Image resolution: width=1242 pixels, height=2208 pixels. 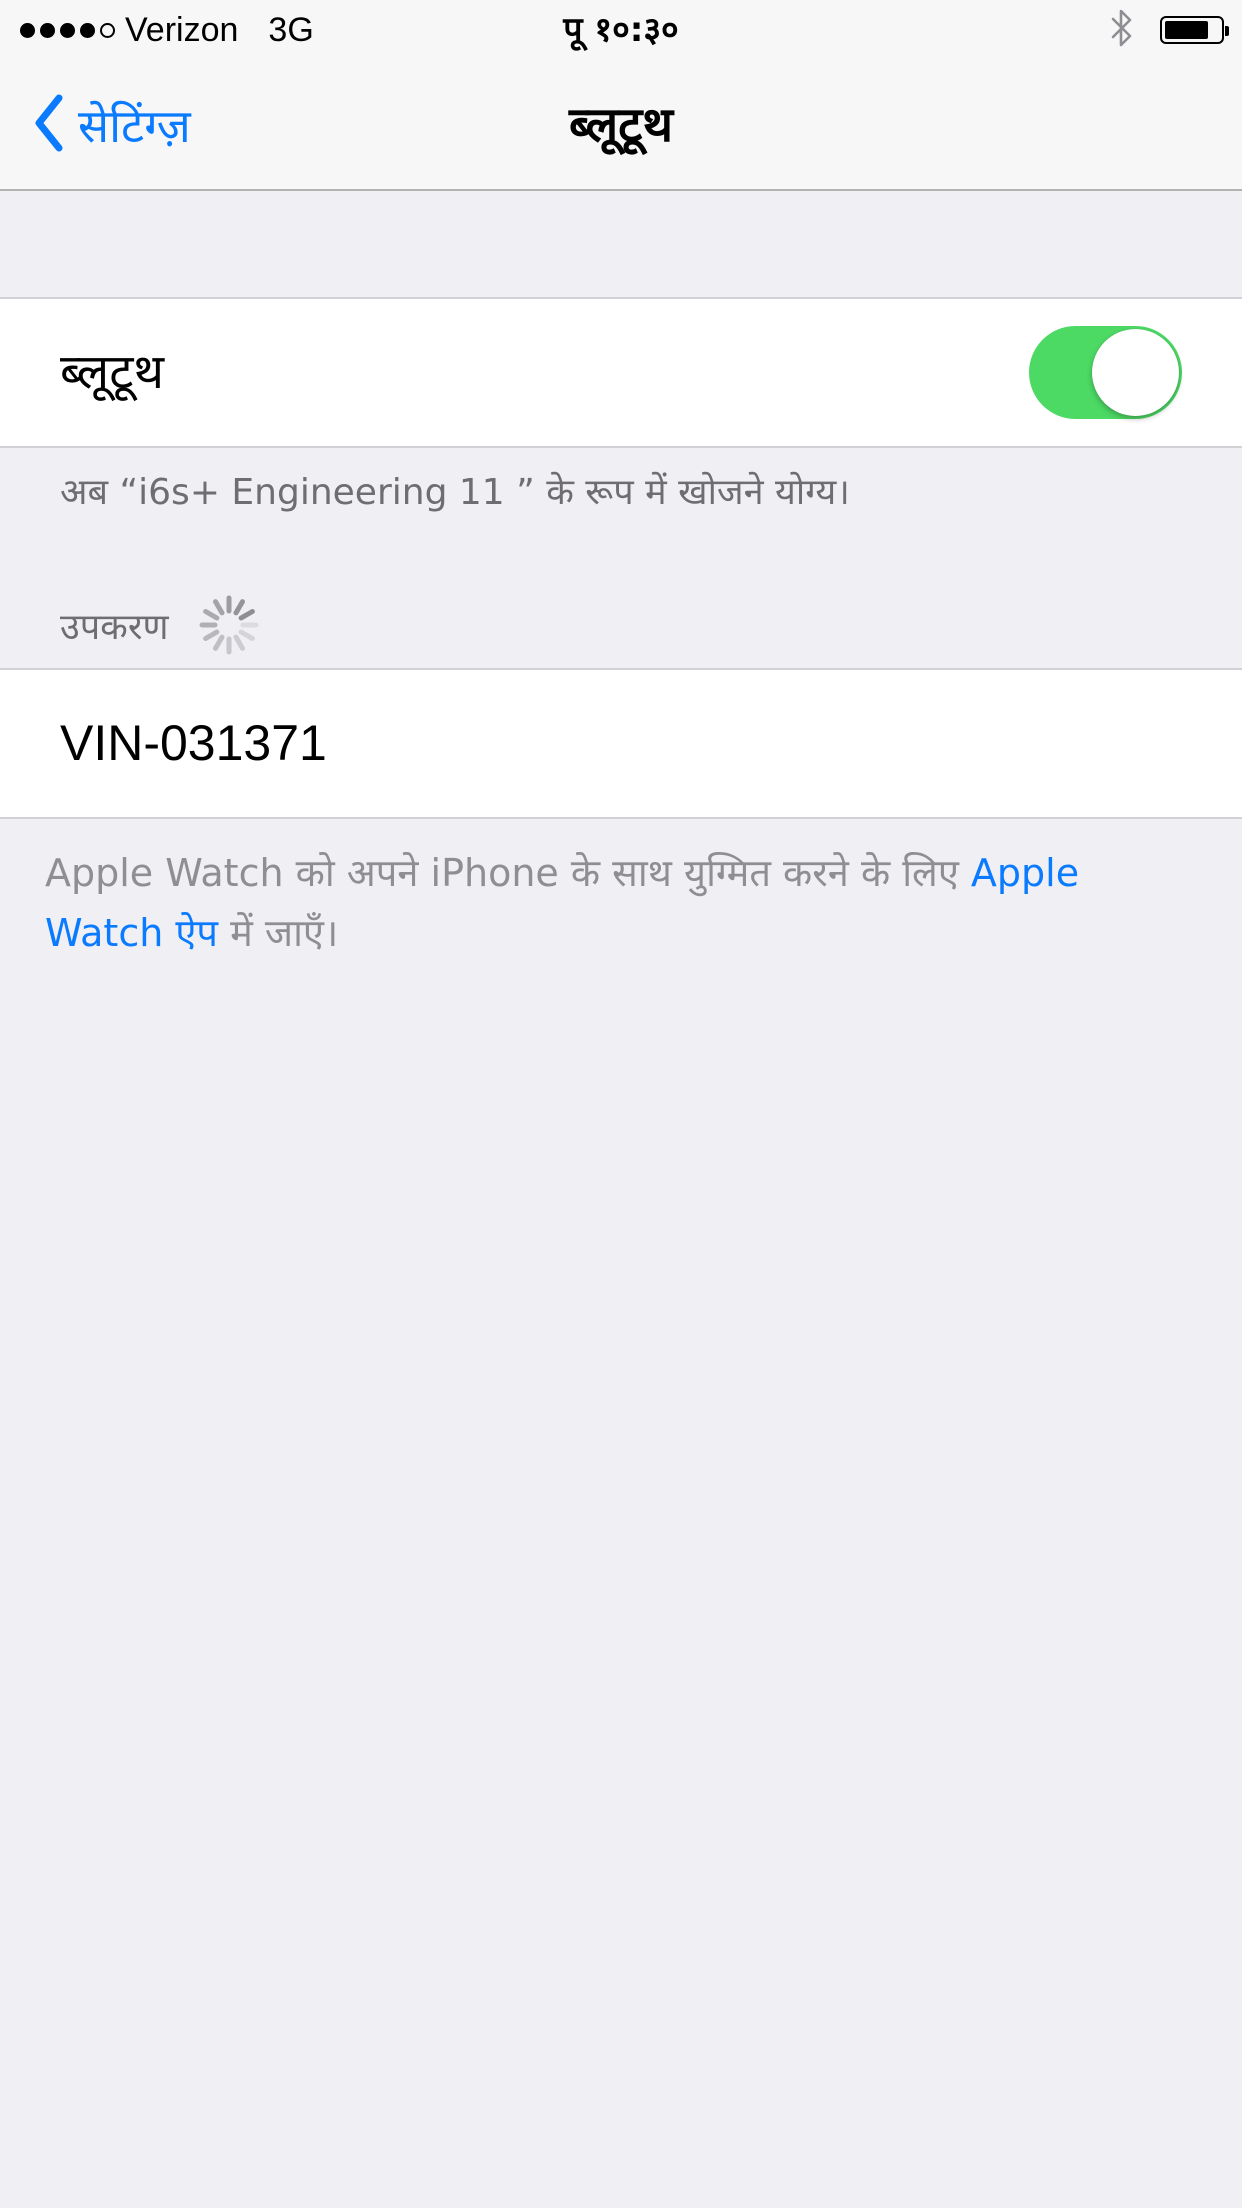 What do you see at coordinates (112, 372) in the screenshot?
I see `bluetooth-label: ब्लूटूथ` at bounding box center [112, 372].